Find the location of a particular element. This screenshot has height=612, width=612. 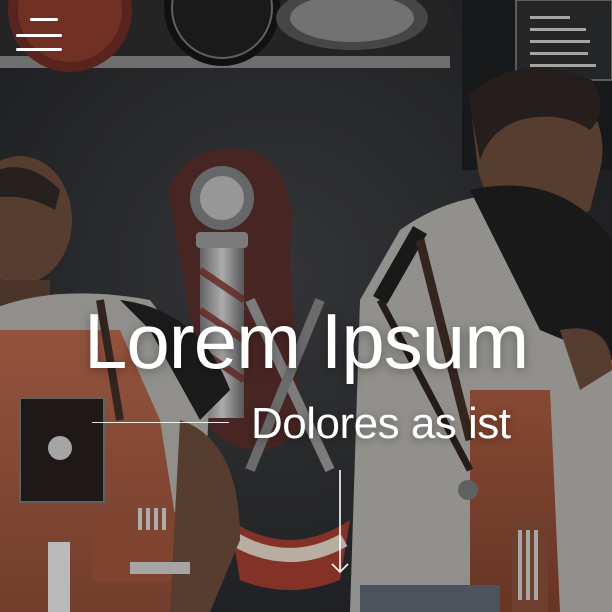

menu-bar-top is located at coordinates (44, 19).